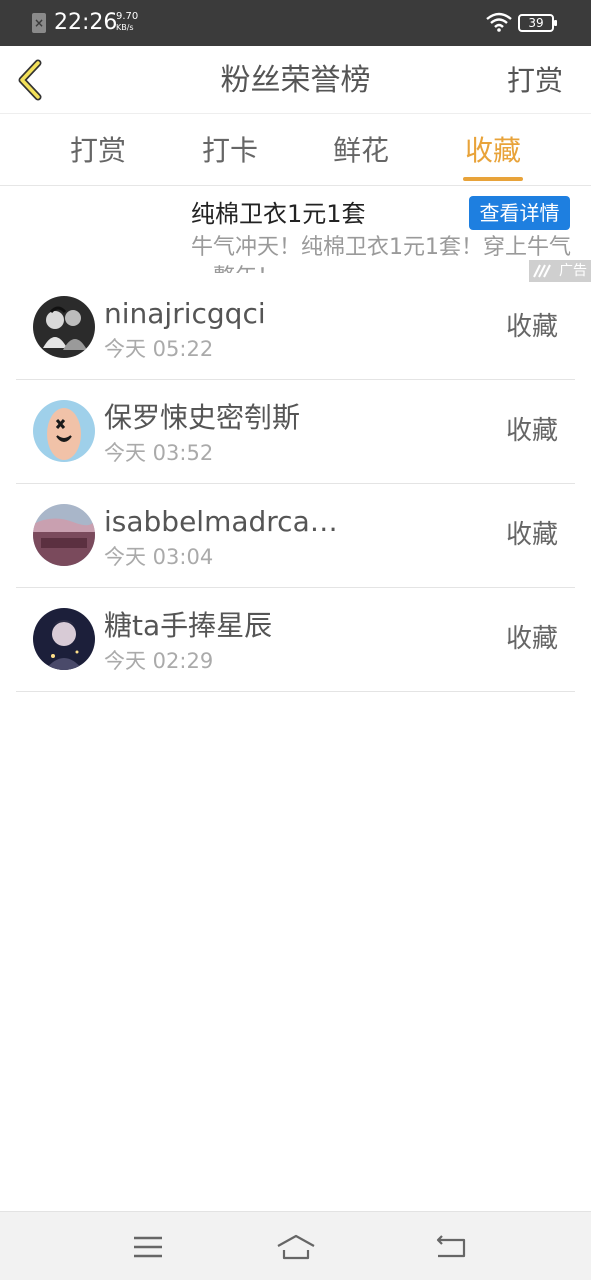 The height and width of the screenshot is (1280, 591). Describe the element at coordinates (185, 313) in the screenshot. I see `user-name: ninajricgqci` at that location.